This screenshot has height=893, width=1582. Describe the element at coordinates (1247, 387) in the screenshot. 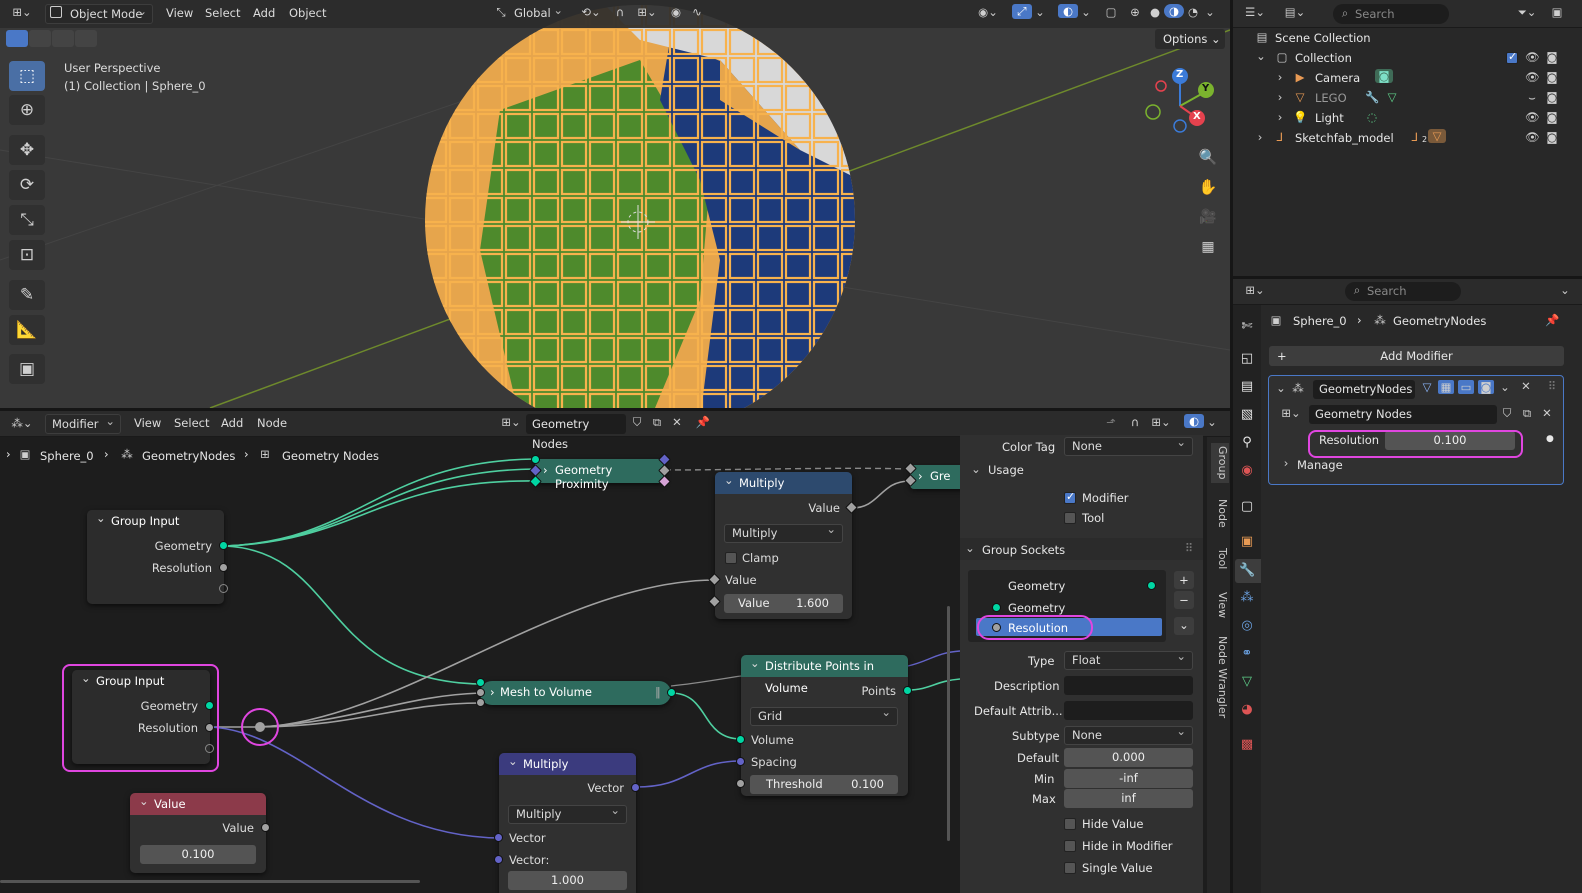

I see `output-tab-icon: ▤` at that location.